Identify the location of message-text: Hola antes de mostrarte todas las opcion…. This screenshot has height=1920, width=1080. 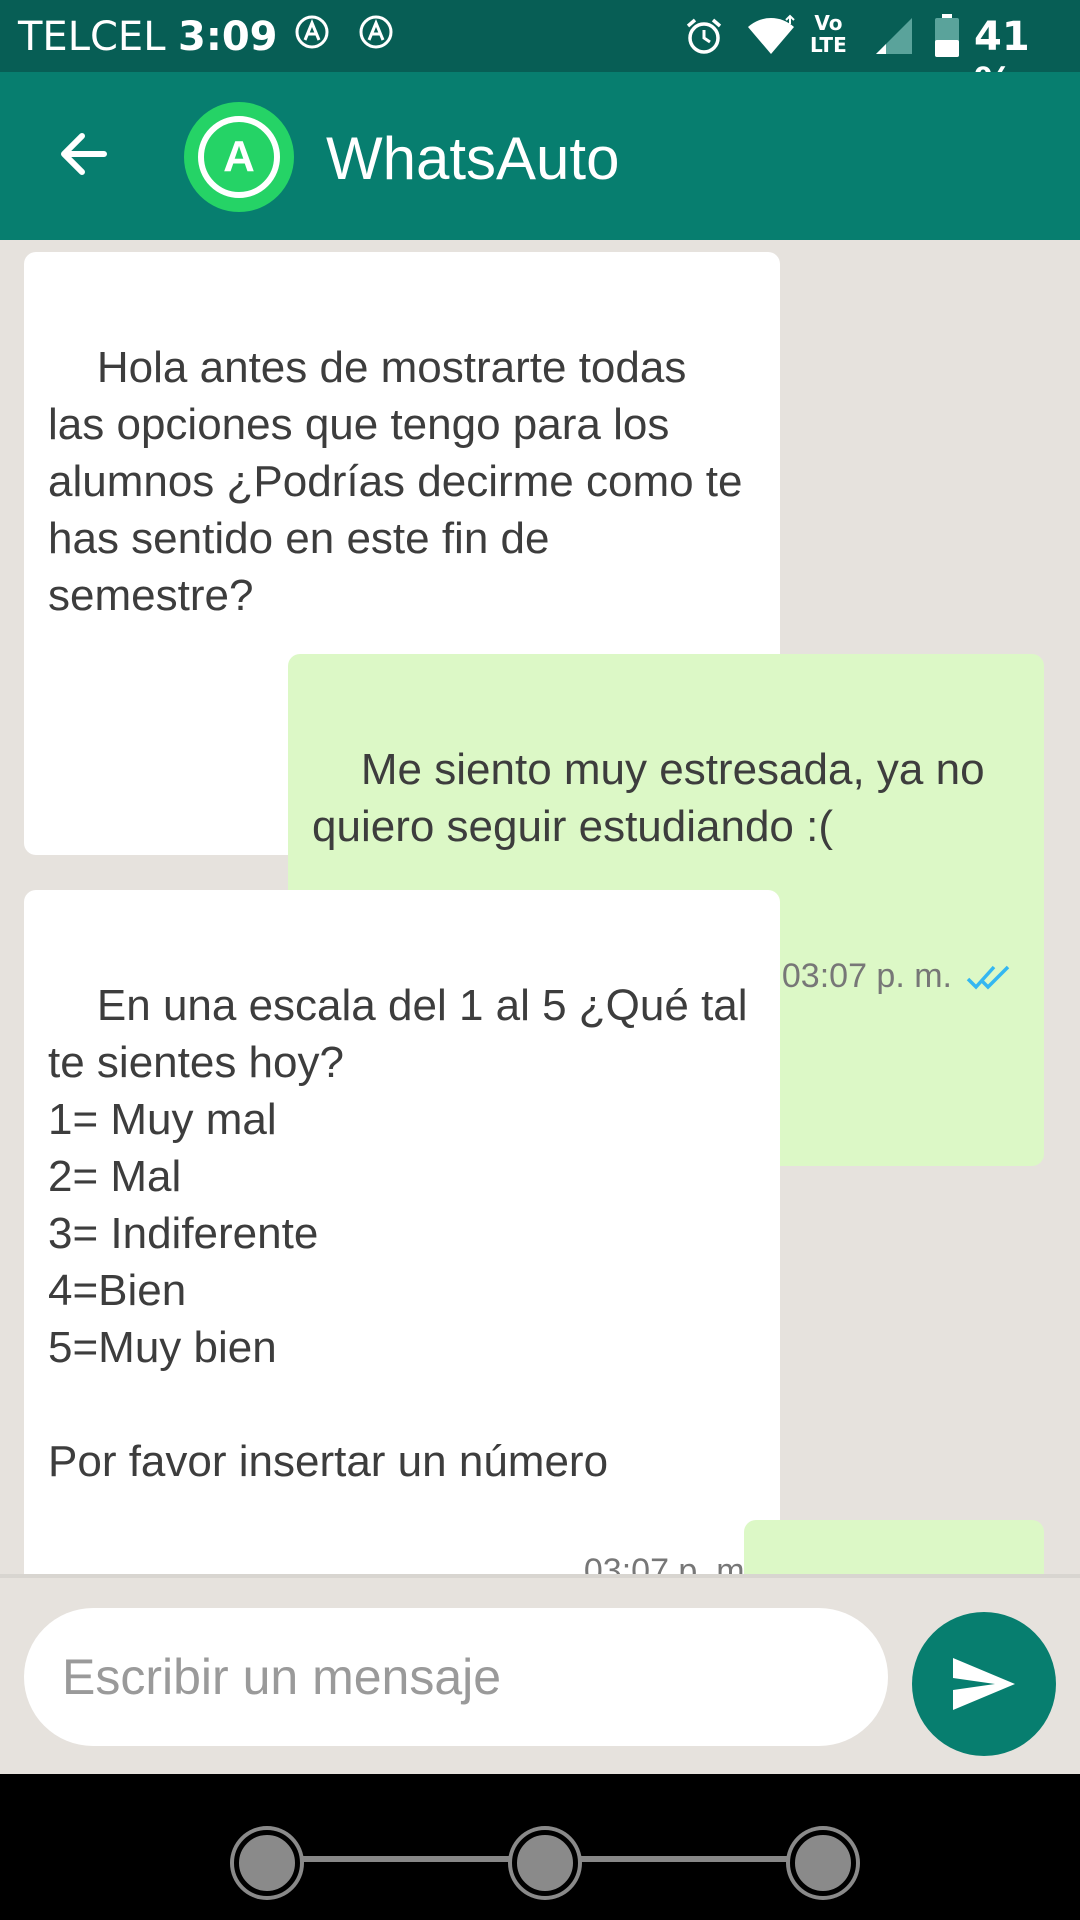
(401, 481).